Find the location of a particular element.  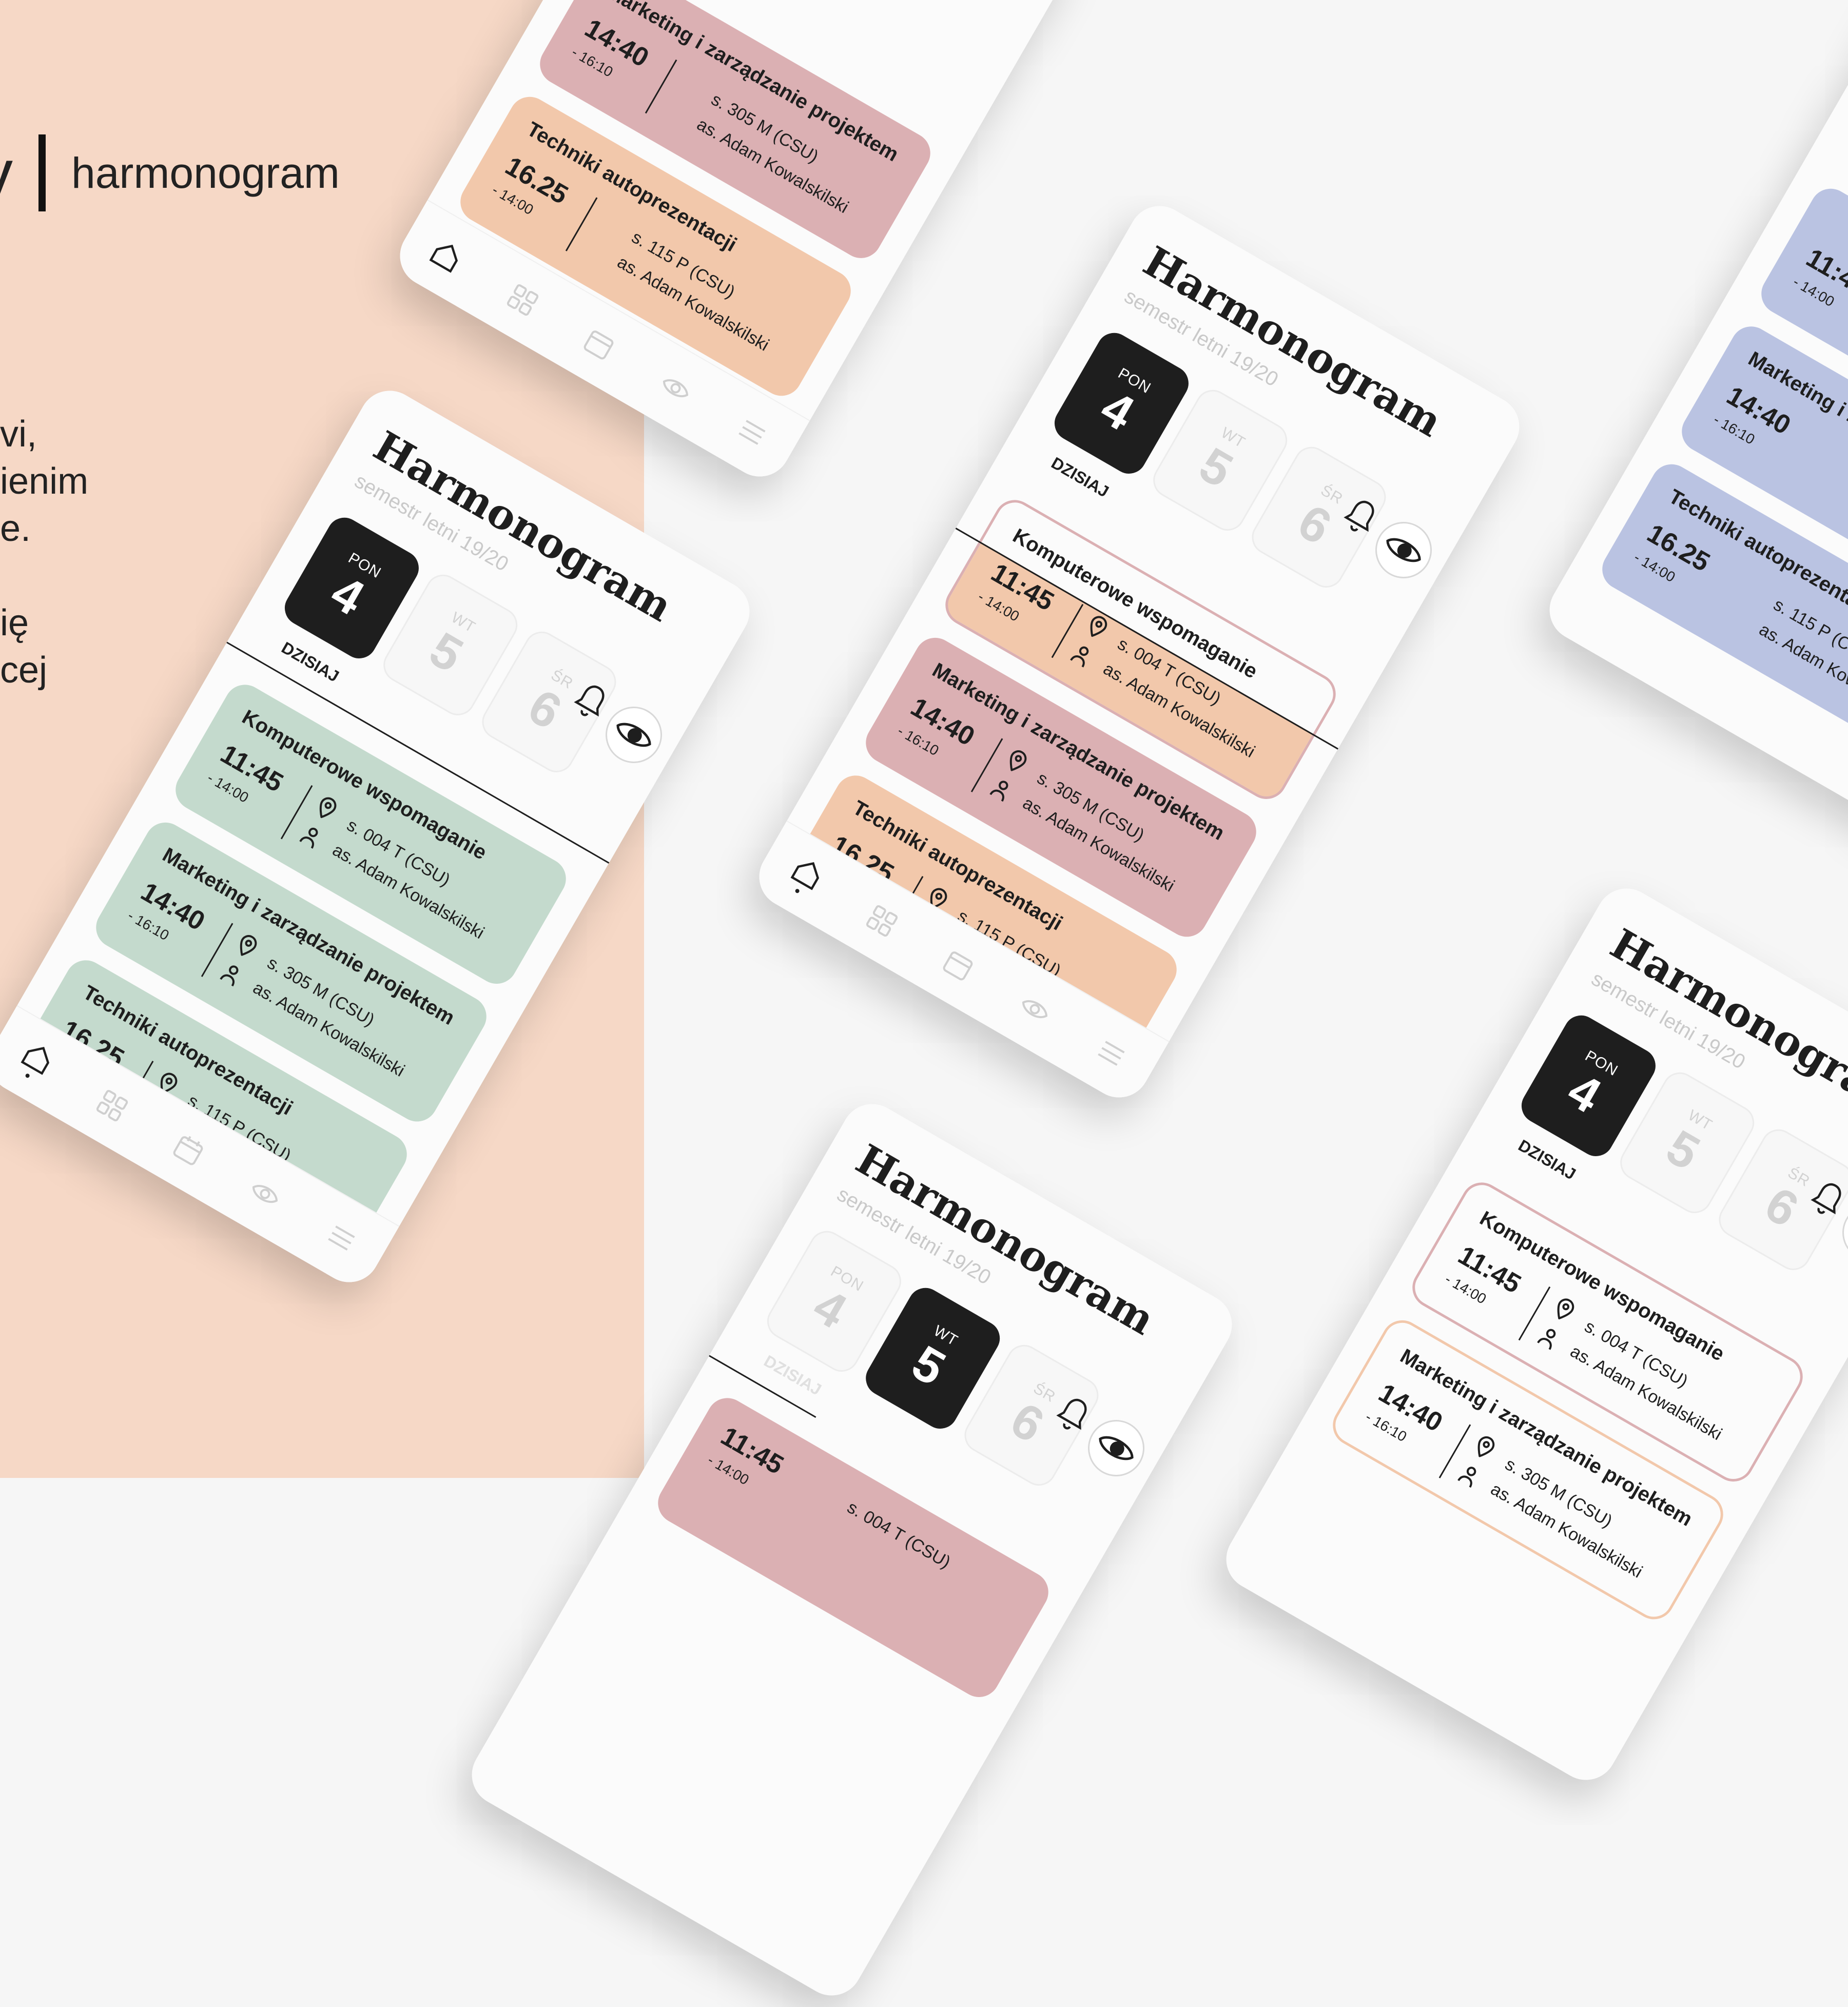

header-word: harmonogram is located at coordinates (205, 172).